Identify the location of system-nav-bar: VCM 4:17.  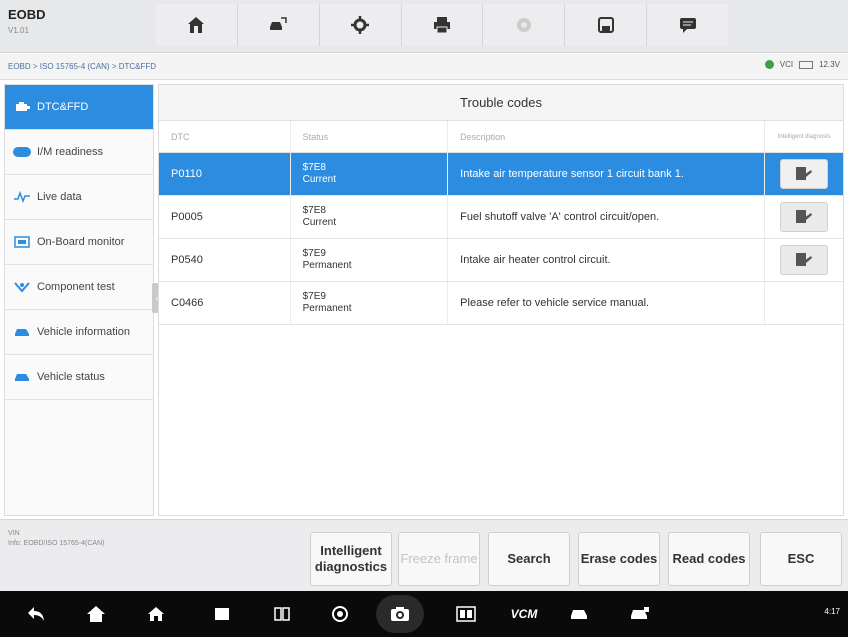
(424, 614).